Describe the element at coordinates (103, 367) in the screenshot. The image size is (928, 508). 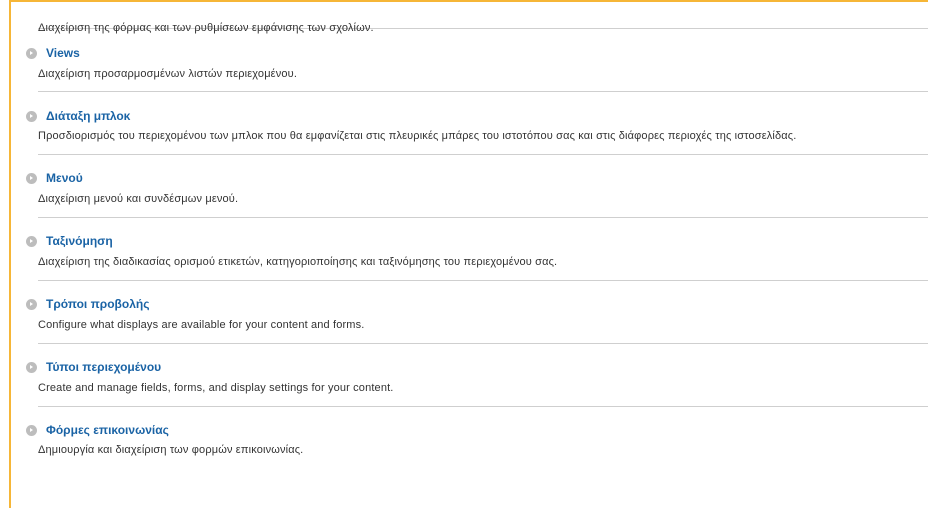
I see `content-types-link: Τύποι περιεχομένου` at that location.